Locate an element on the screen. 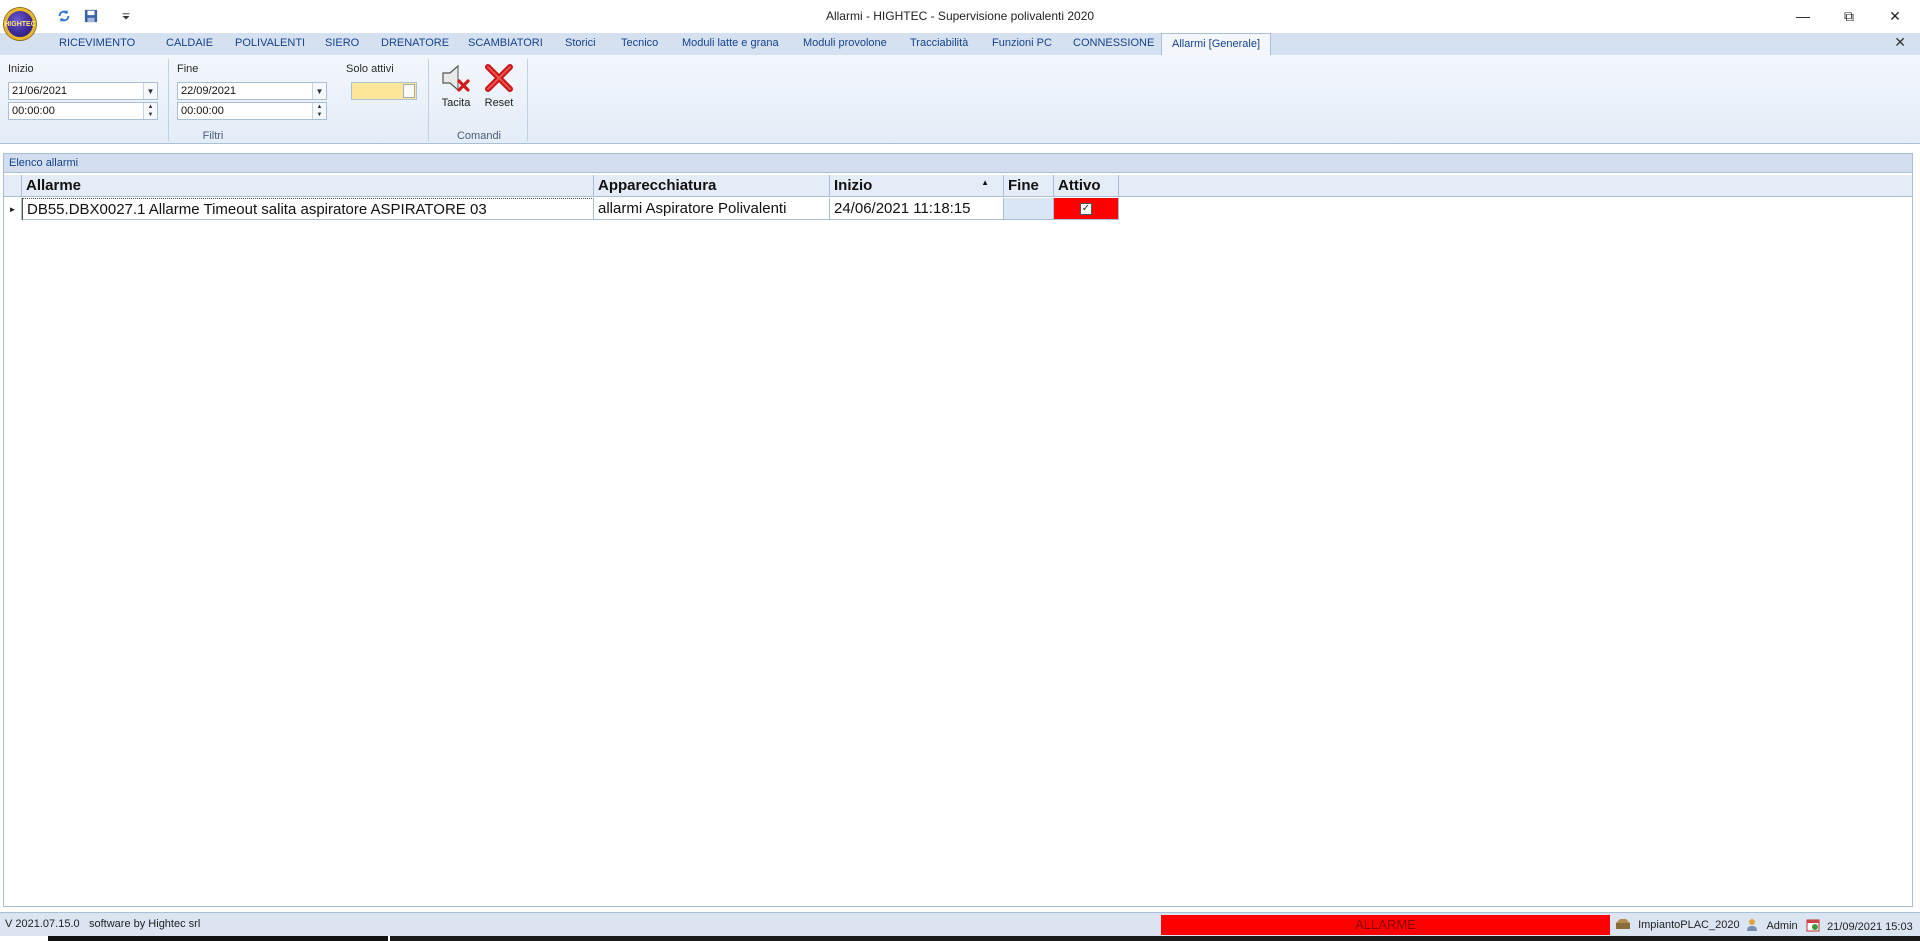  header-corner is located at coordinates (13, 186).